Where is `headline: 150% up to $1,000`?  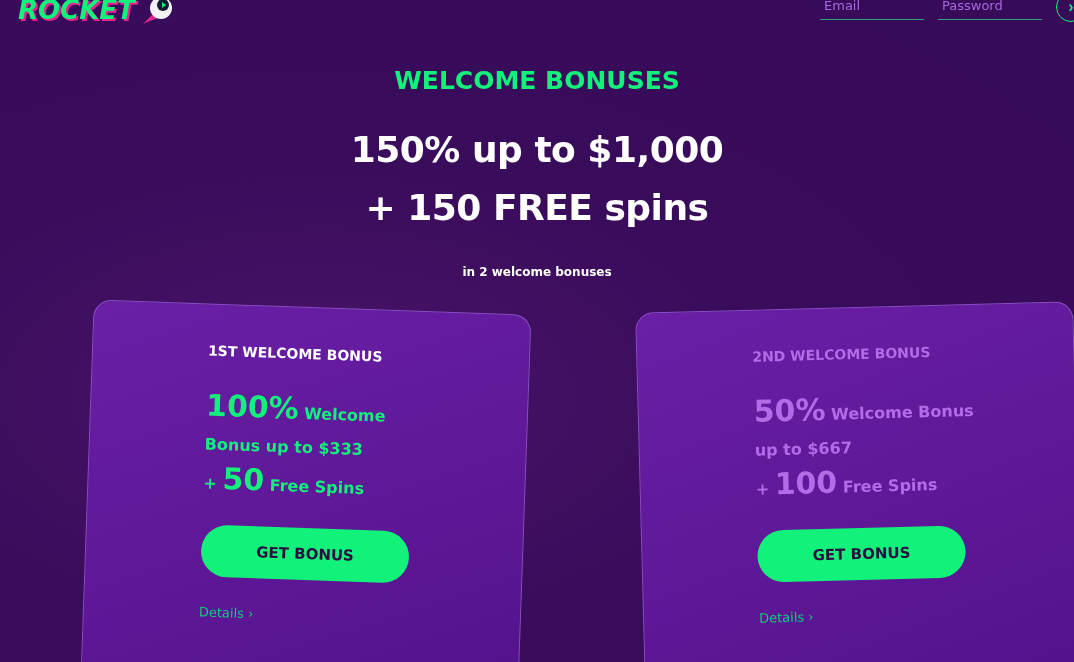
headline: 150% up to $1,000 is located at coordinates (537, 150).